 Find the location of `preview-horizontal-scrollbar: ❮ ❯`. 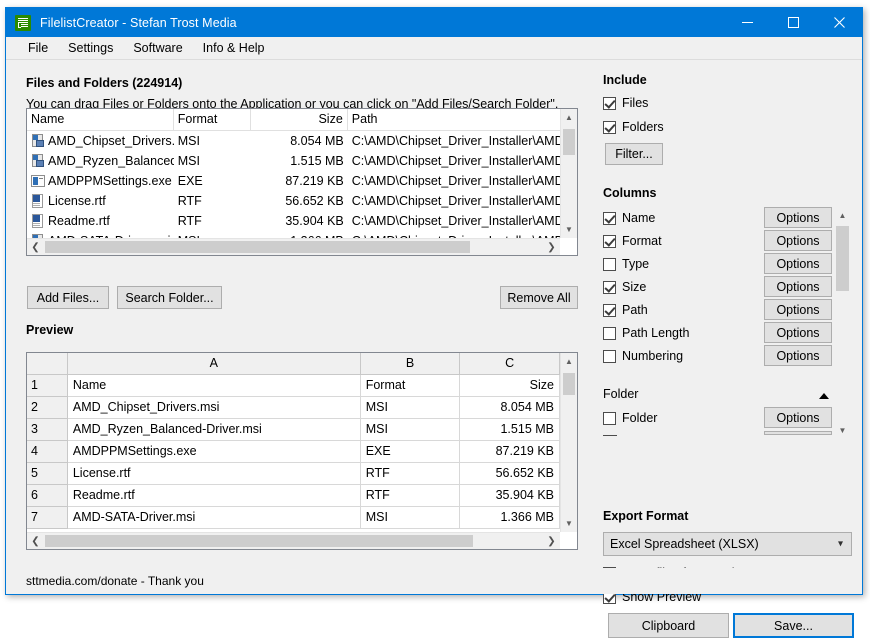

preview-horizontal-scrollbar: ❮ ❯ is located at coordinates (293, 540).